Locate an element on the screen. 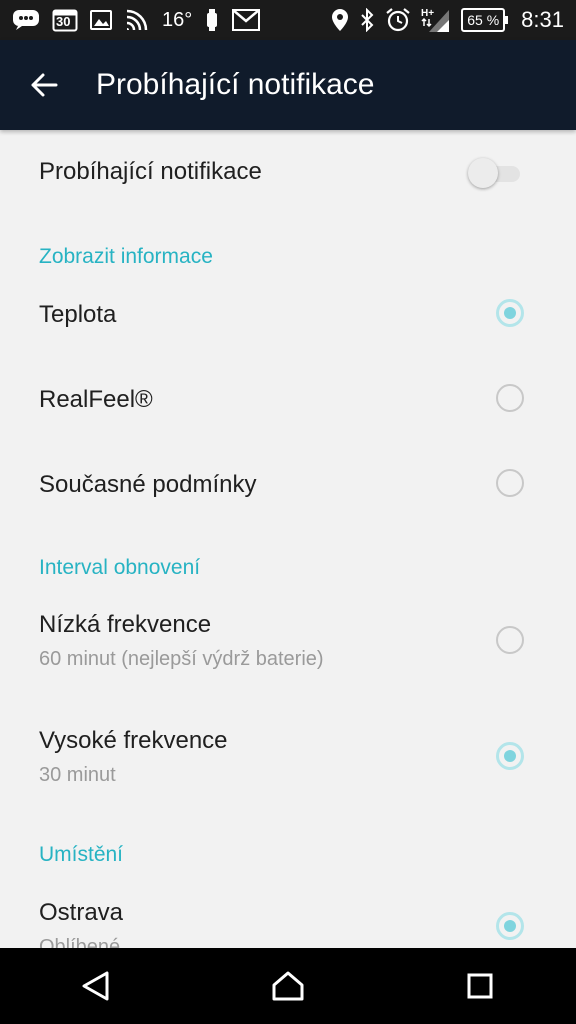 This screenshot has width=576, height=1024. option-label: Současné podmínky is located at coordinates (148, 484).